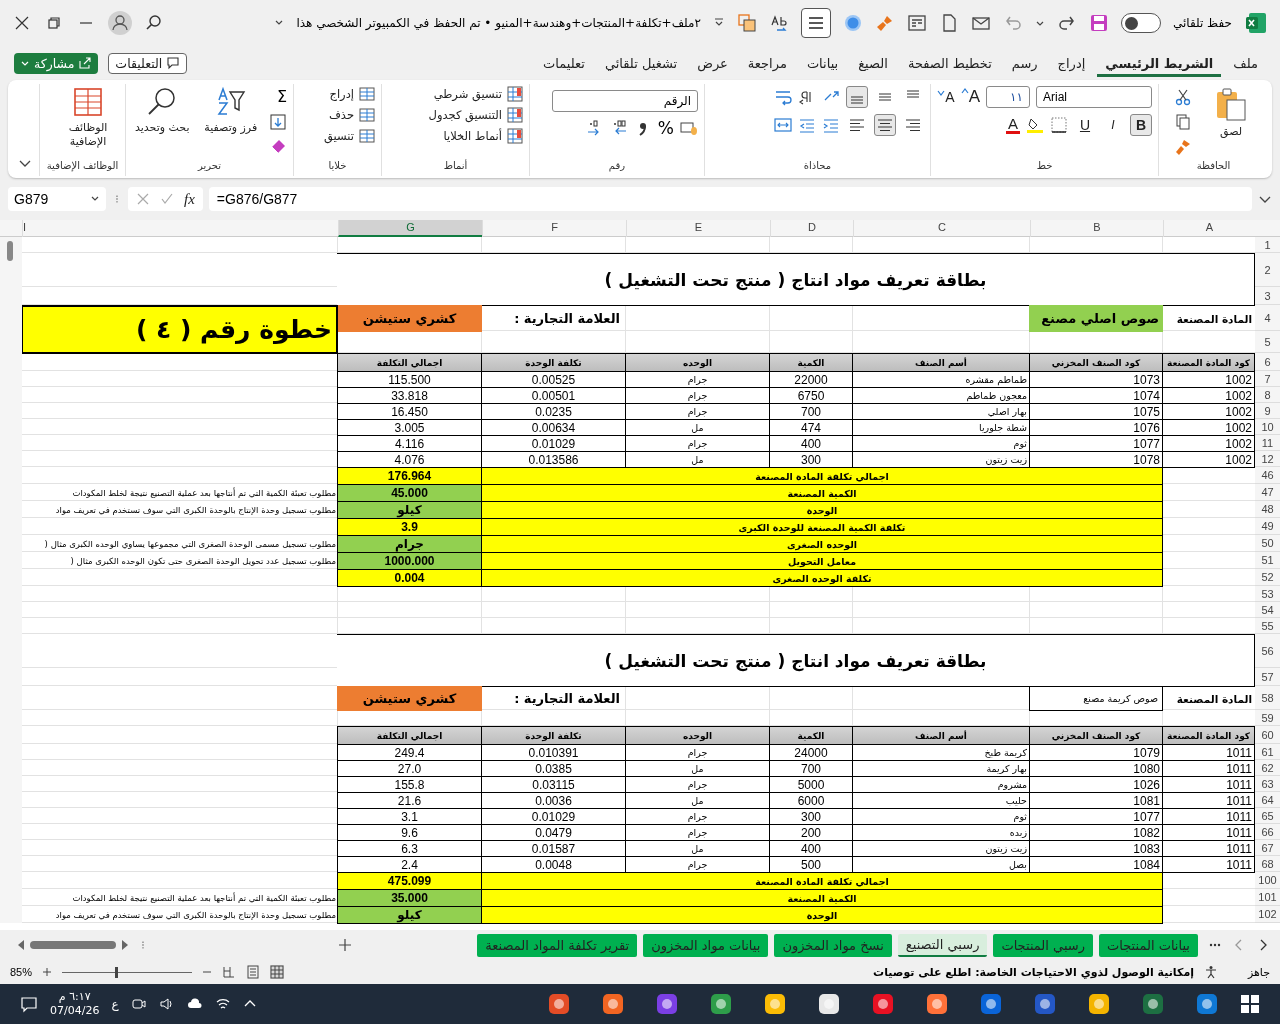 The image size is (1280, 1024). I want to click on row-number: 50, so click(1267, 543).